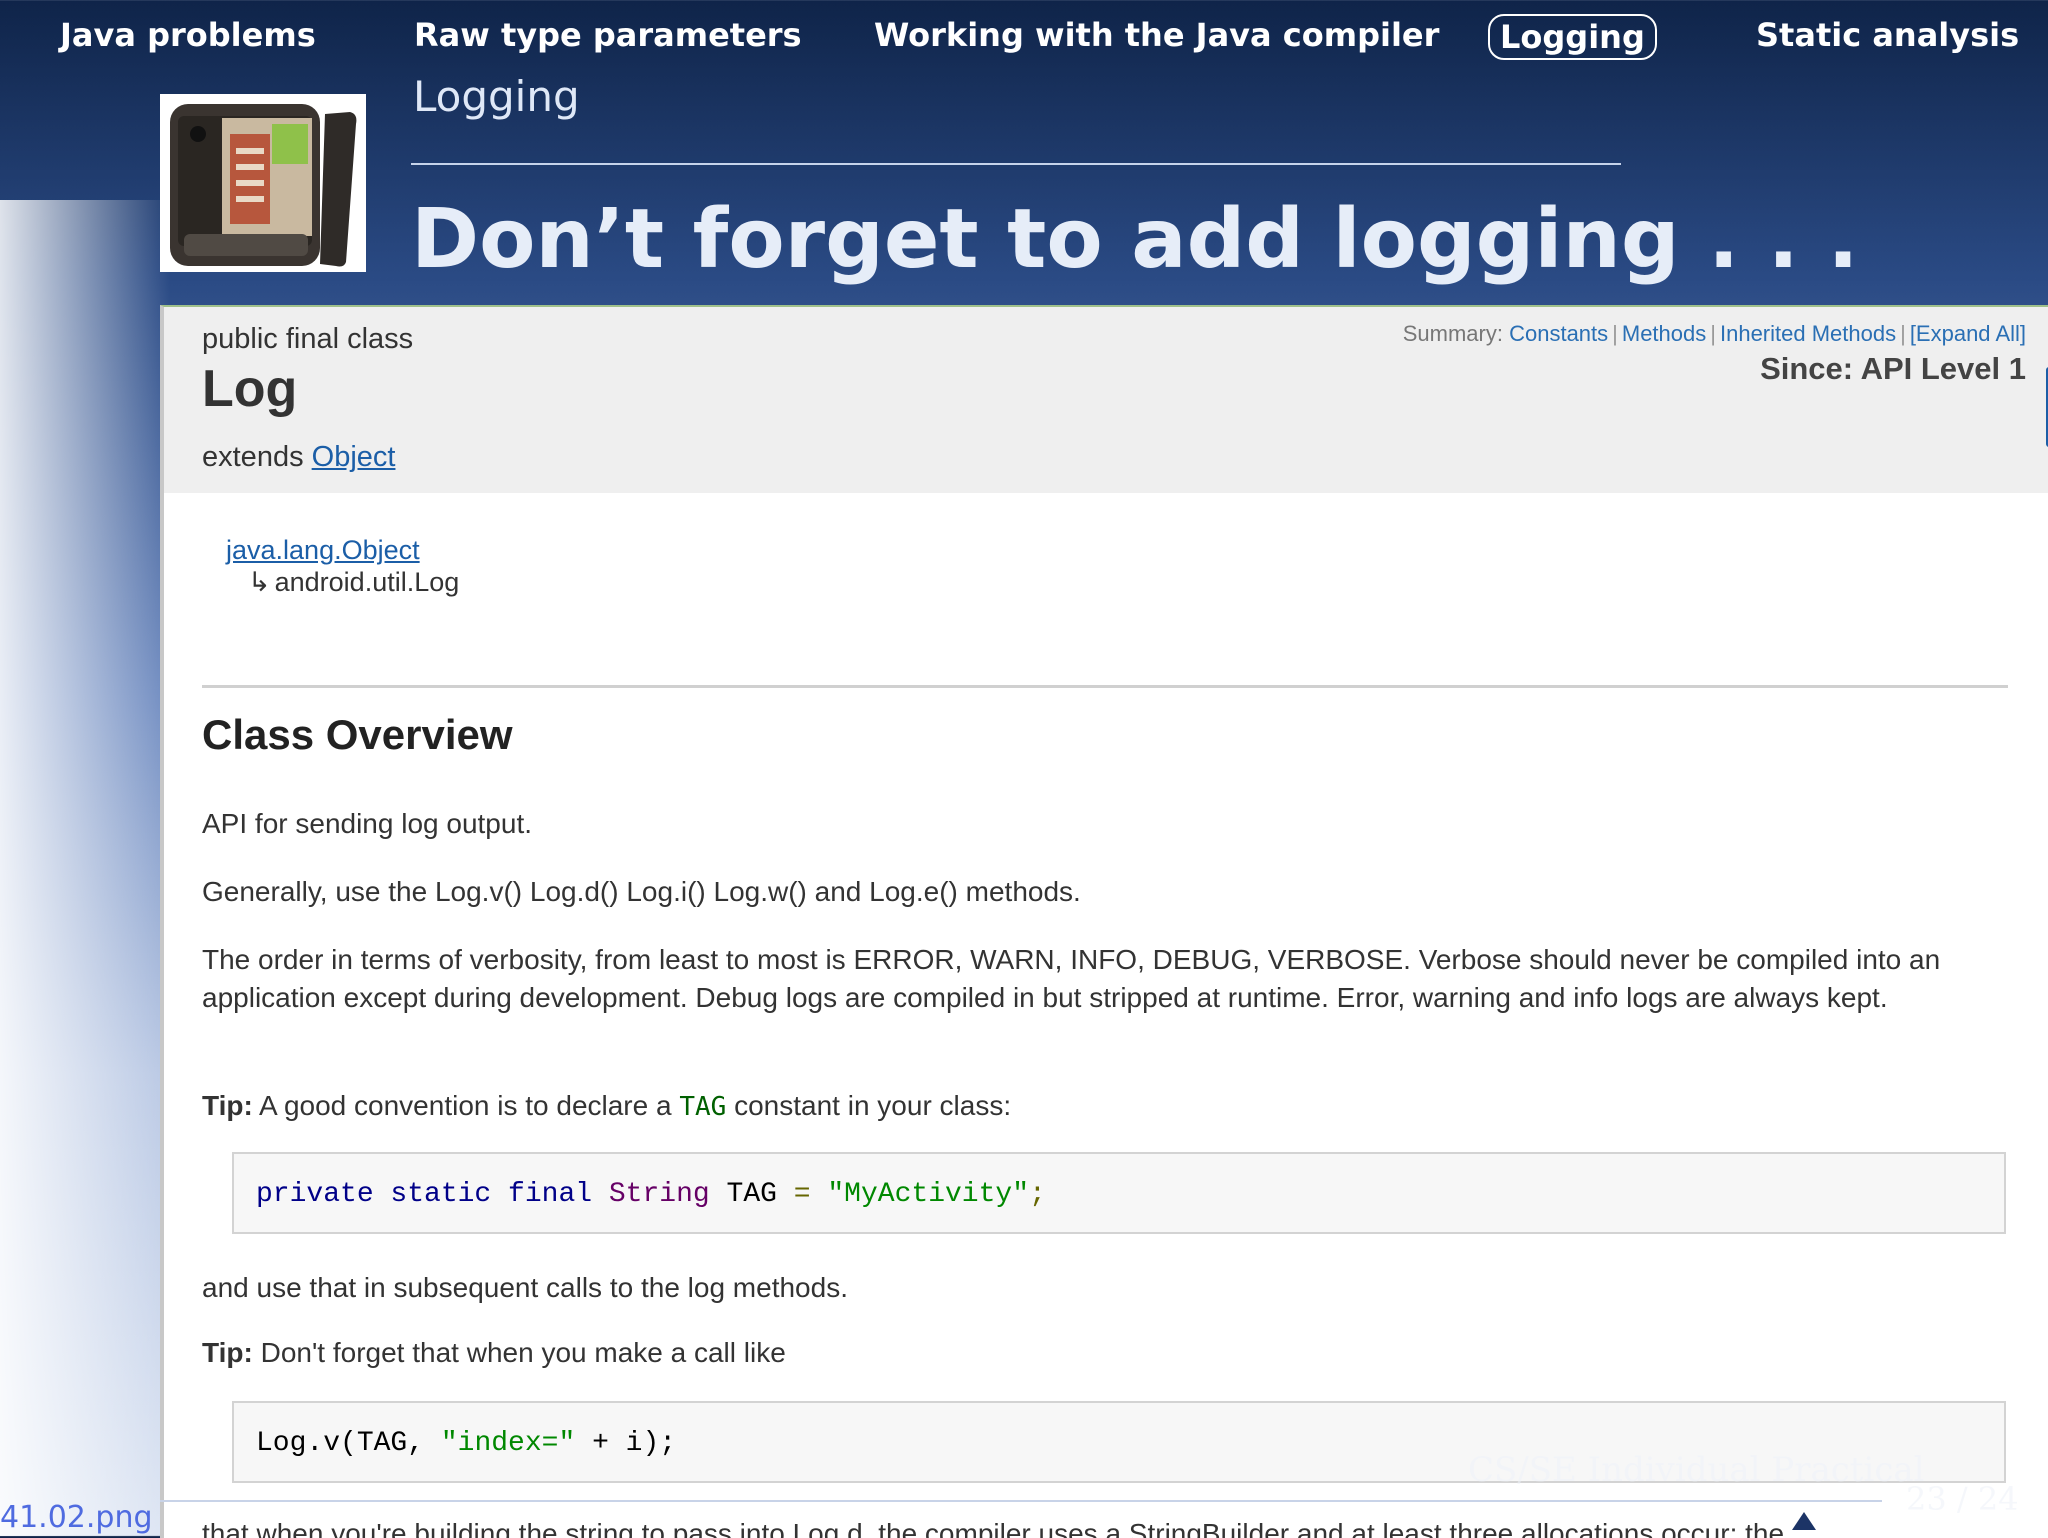  I want to click on java-lang-object-link: java.lang.Object, so click(323, 550).